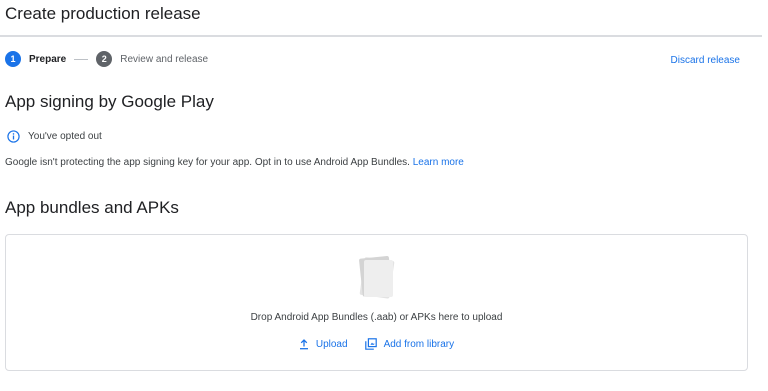 This screenshot has width=768, height=391. I want to click on step-label: Prepare, so click(48, 59).